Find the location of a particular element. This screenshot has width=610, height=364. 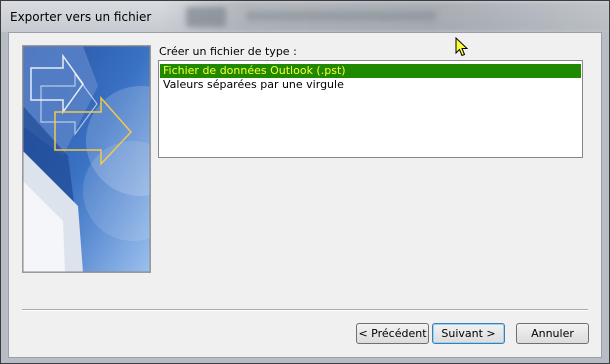

wizard-banner-image is located at coordinates (86, 159).